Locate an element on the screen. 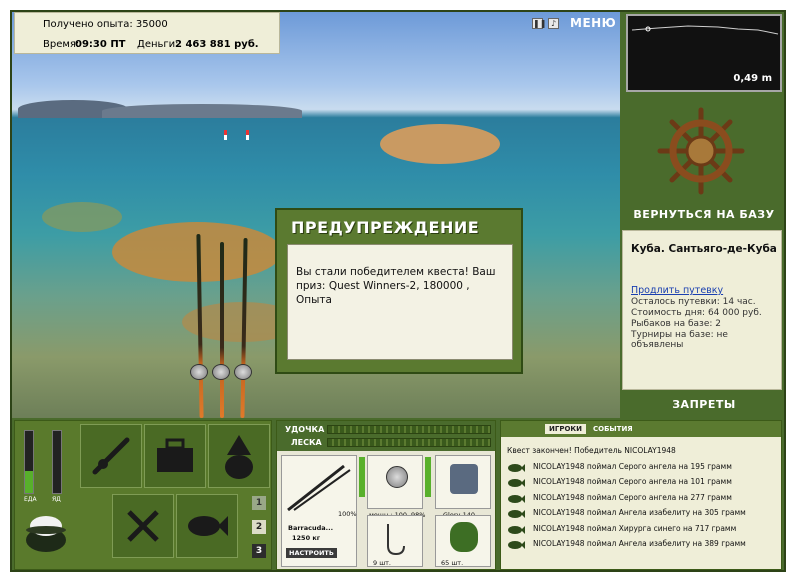 Image resolution: width=800 pixels, height=584 pixels. line-slot is located at coordinates (463, 482).